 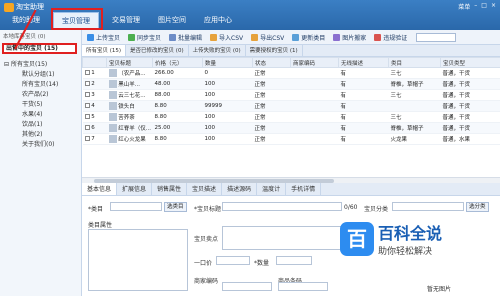 I want to click on row-number: 3, so click(x=94, y=95).